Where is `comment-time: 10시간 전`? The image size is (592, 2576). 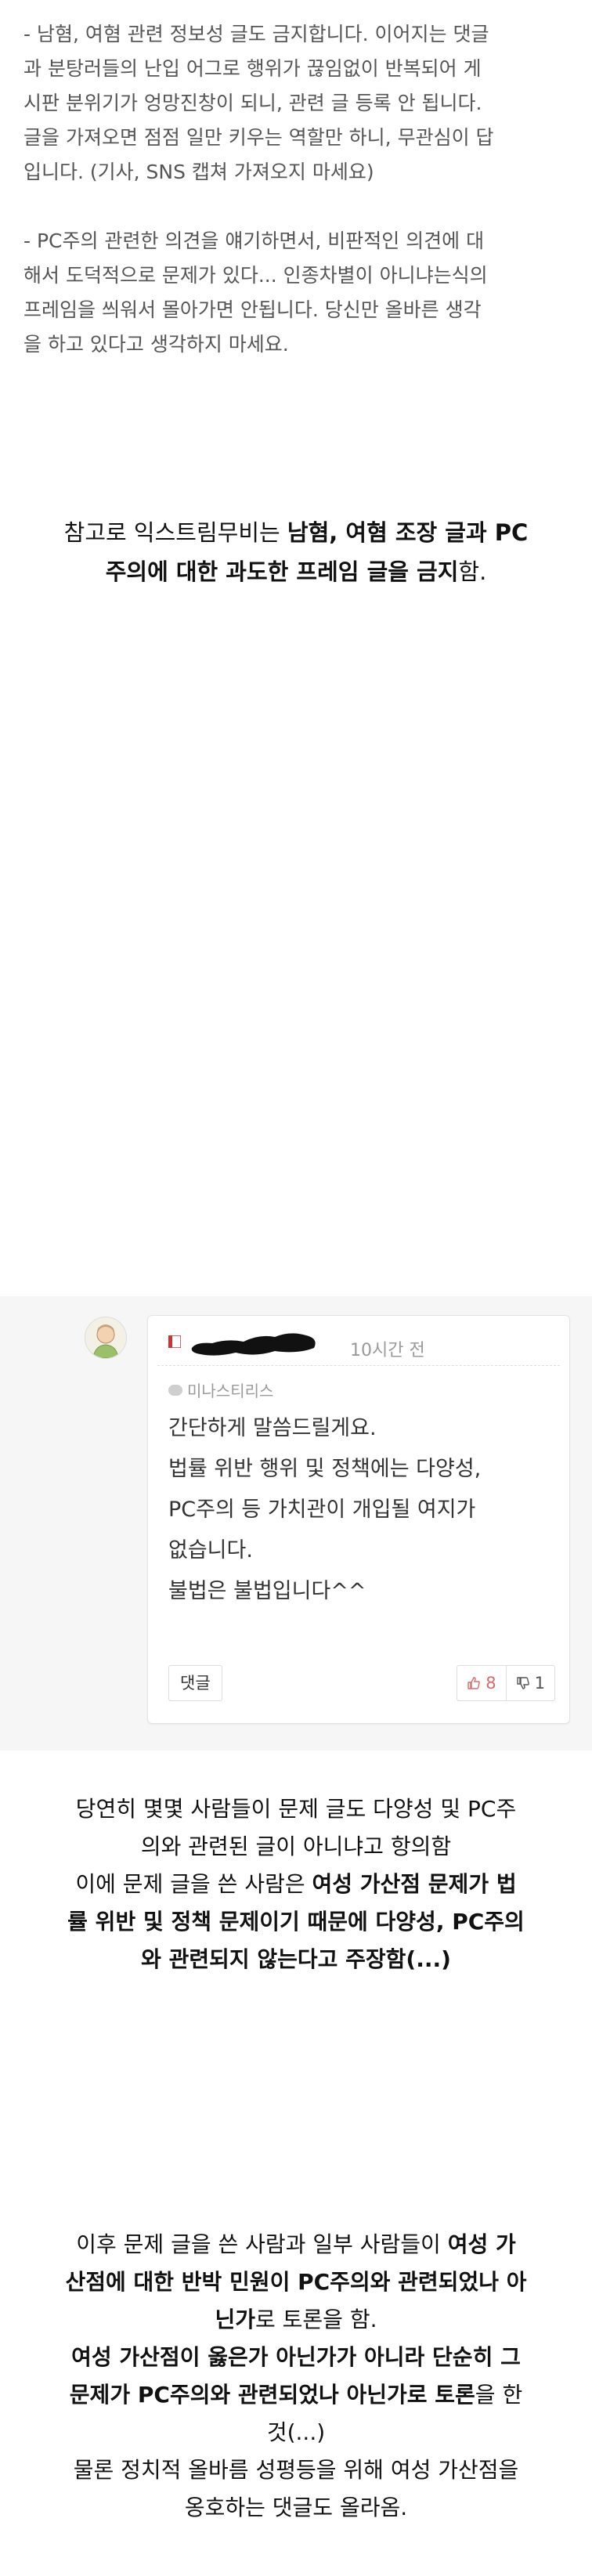
comment-time: 10시간 전 is located at coordinates (387, 1350).